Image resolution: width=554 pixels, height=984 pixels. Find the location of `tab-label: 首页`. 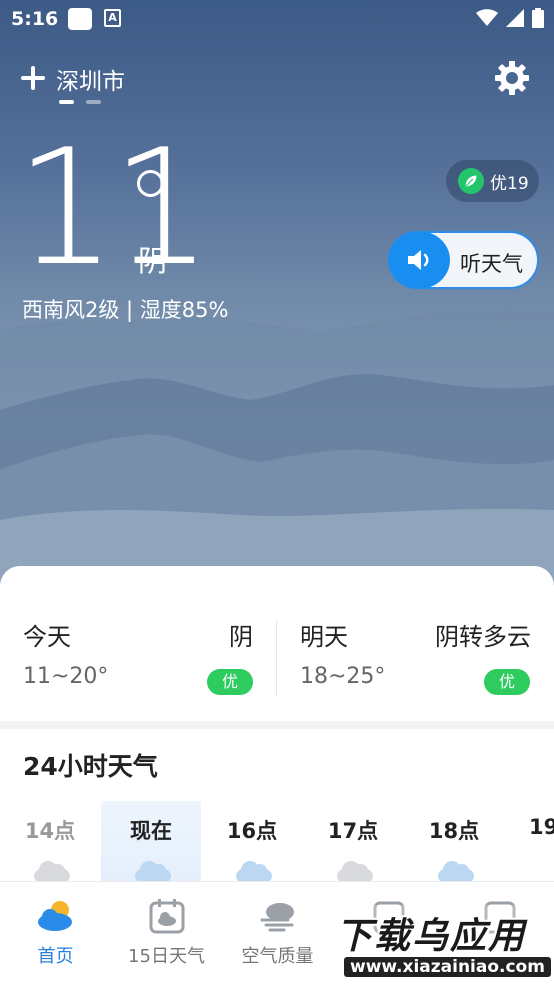

tab-label: 首页 is located at coordinates (55, 956).